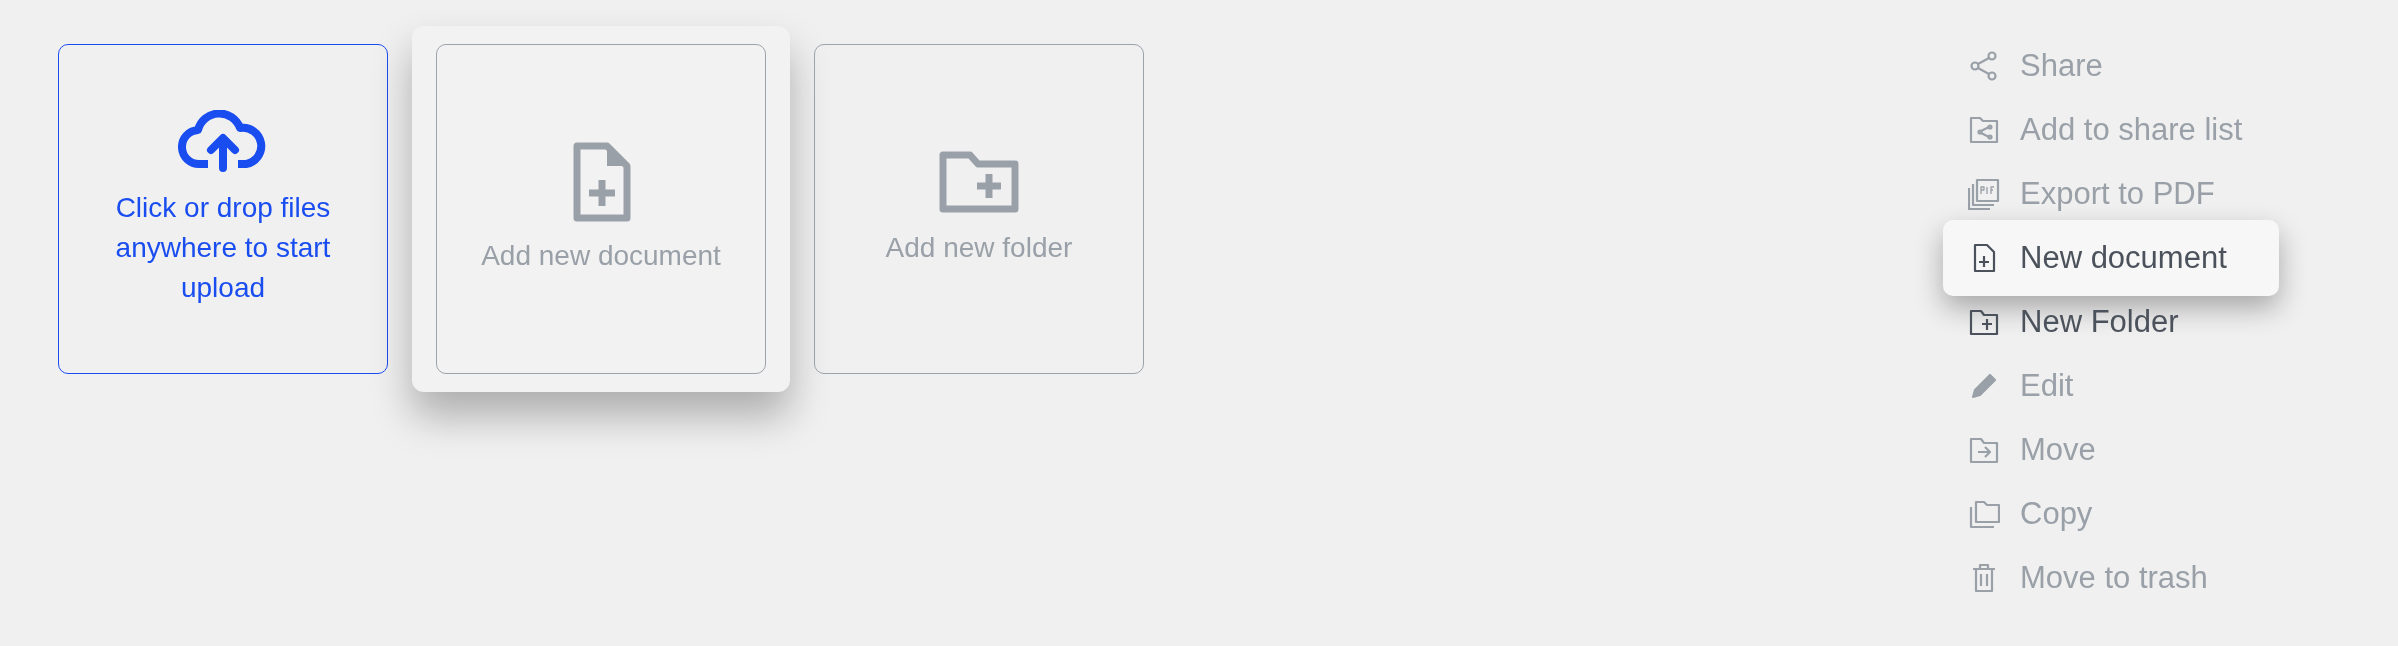 This screenshot has width=2398, height=646. What do you see at coordinates (2115, 578) in the screenshot?
I see `menu-item: Move to trash` at bounding box center [2115, 578].